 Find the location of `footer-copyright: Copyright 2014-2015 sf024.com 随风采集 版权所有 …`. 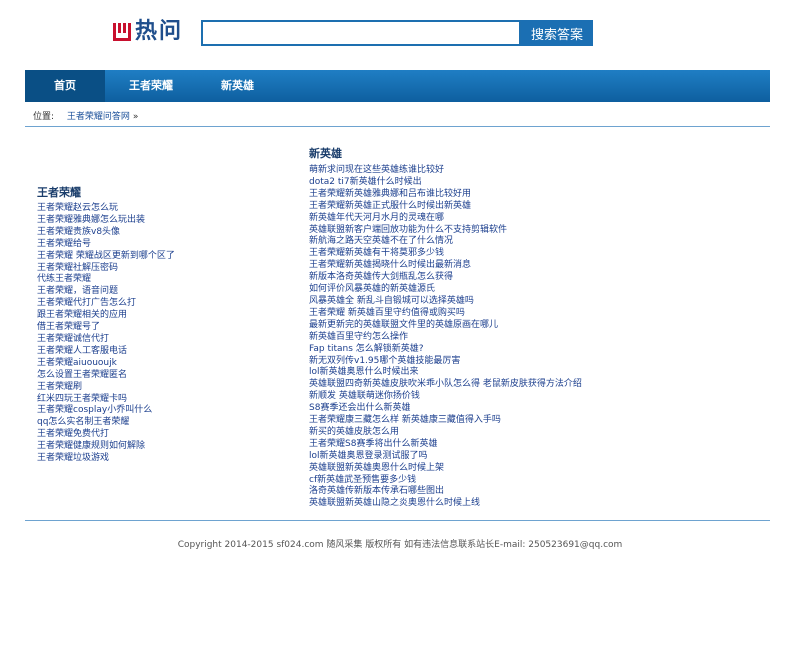

footer-copyright: Copyright 2014-2015 sf024.com 随风采集 版权所有 … is located at coordinates (400, 545).